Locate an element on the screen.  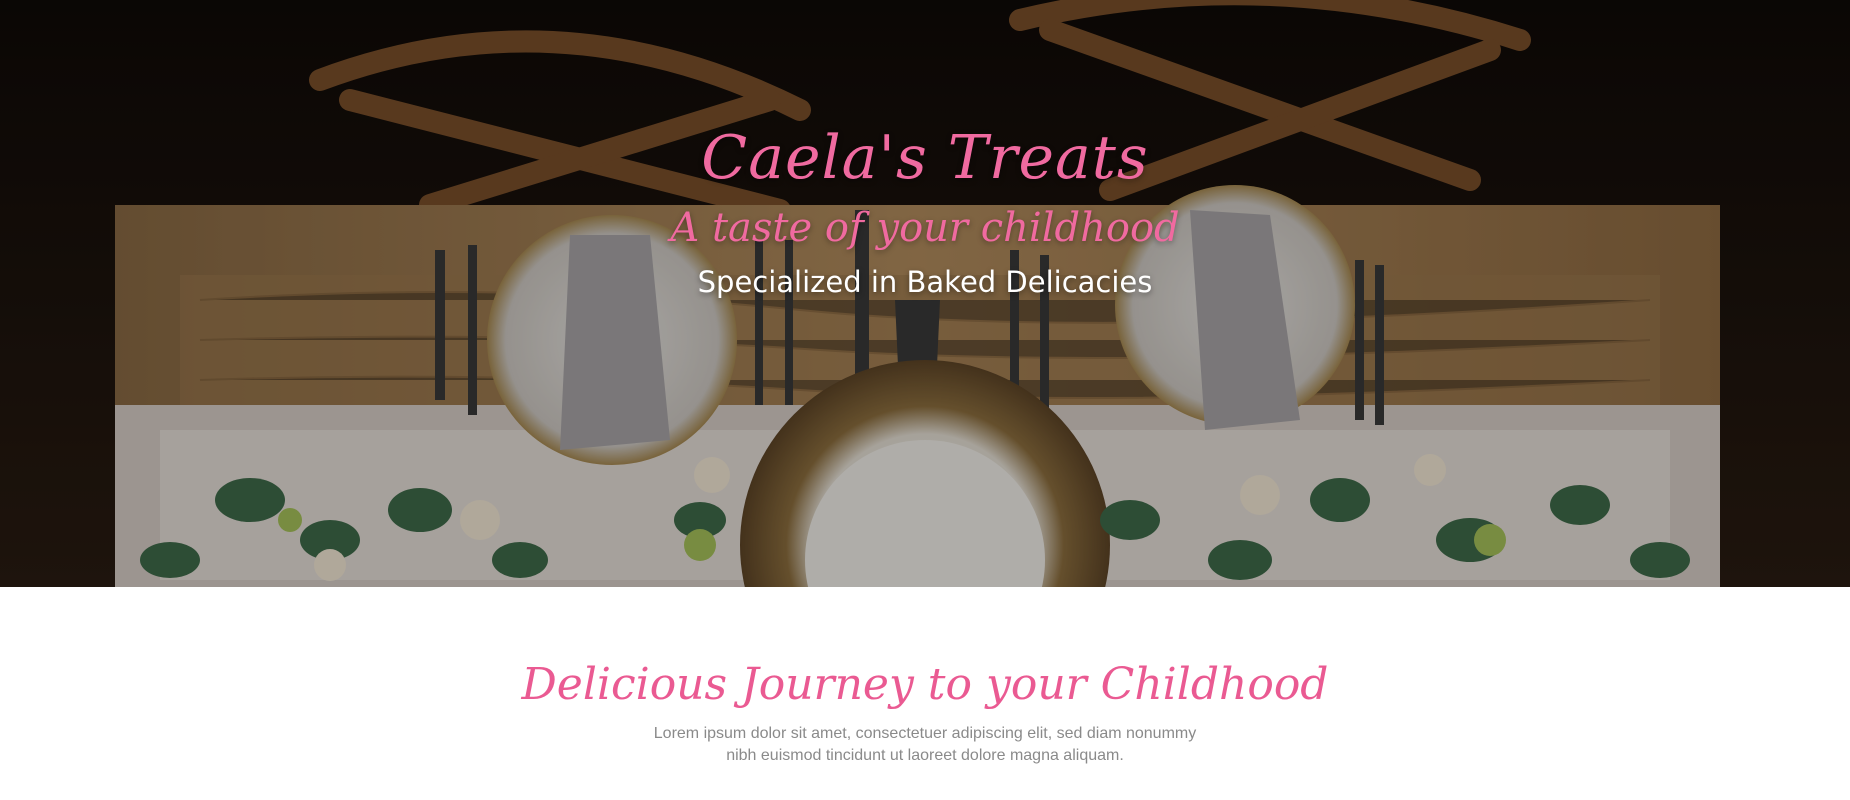
brand-tagline: A taste of your childhood is located at coordinates (925, 228).